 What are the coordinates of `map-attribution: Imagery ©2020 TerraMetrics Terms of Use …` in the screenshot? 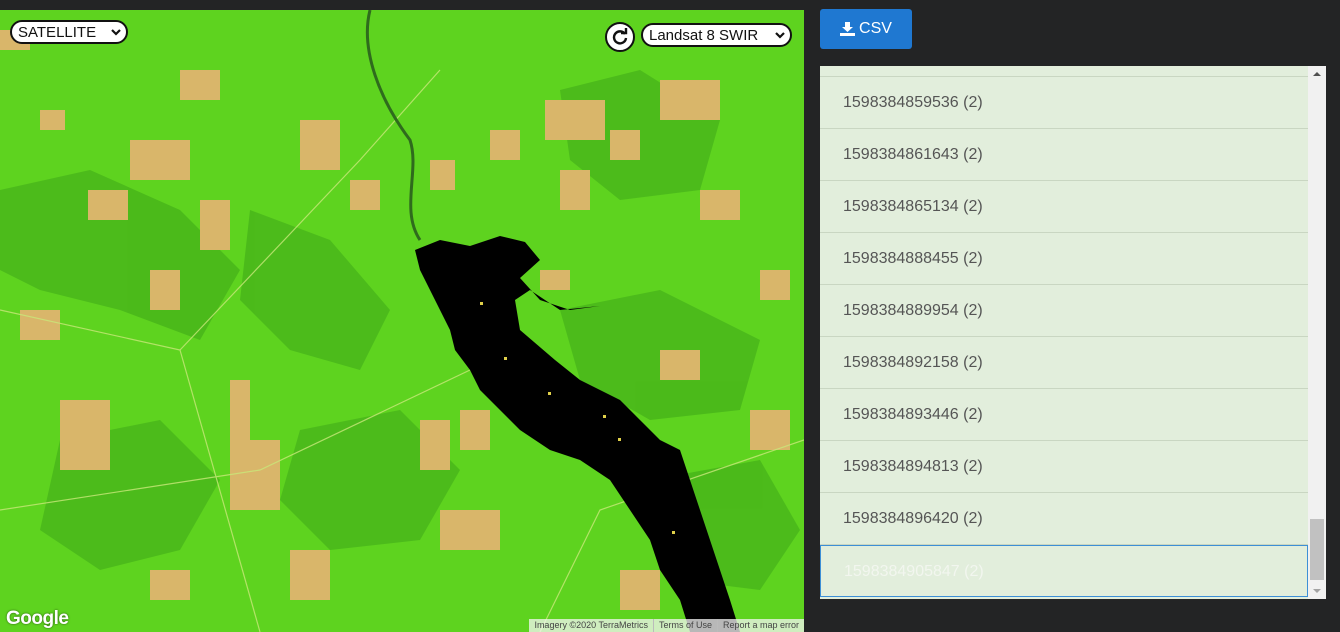 It's located at (666, 625).